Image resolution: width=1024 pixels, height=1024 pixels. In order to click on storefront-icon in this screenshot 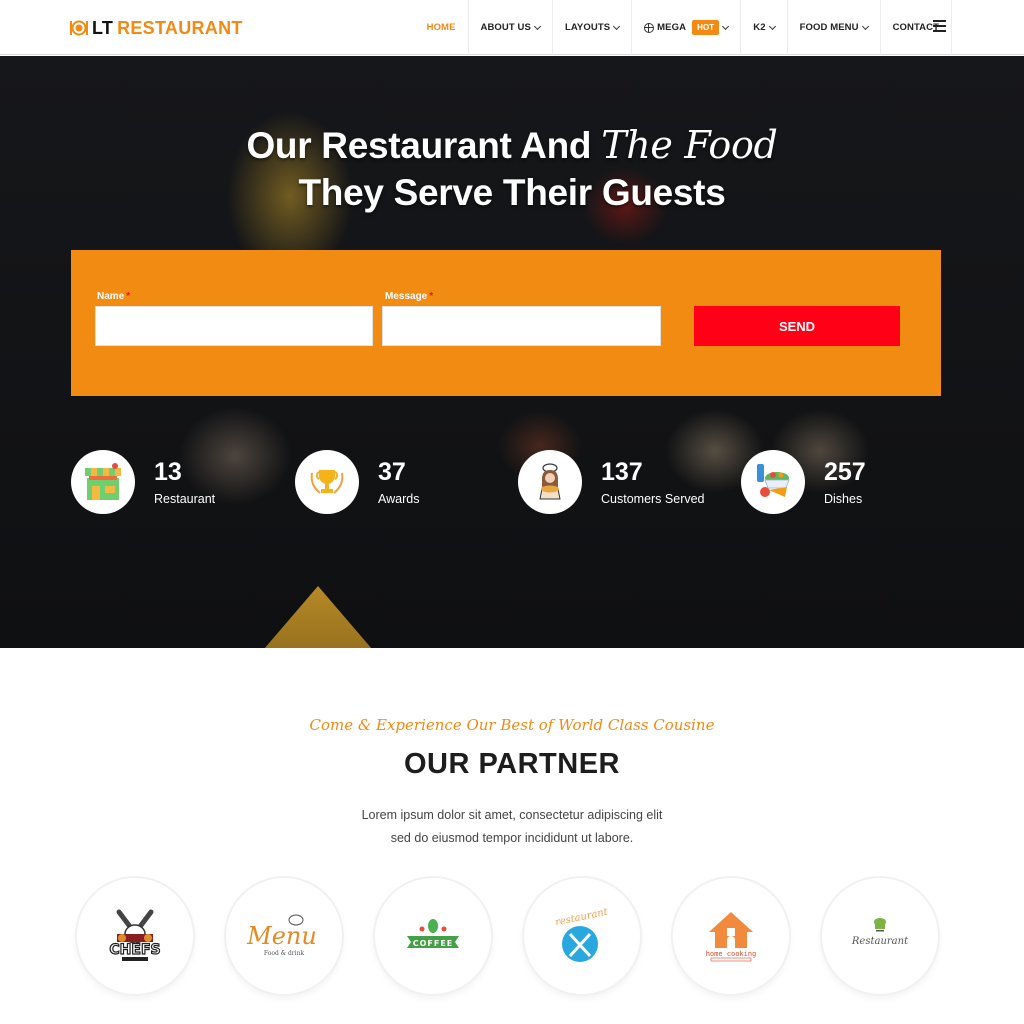, I will do `click(103, 482)`.